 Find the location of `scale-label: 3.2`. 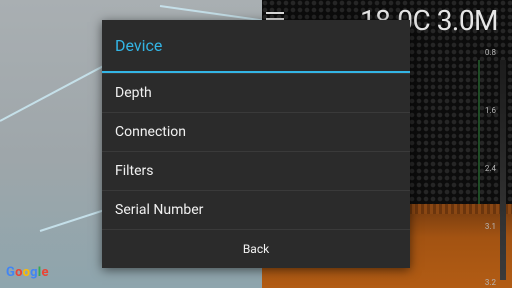

scale-label: 3.2 is located at coordinates (490, 282).